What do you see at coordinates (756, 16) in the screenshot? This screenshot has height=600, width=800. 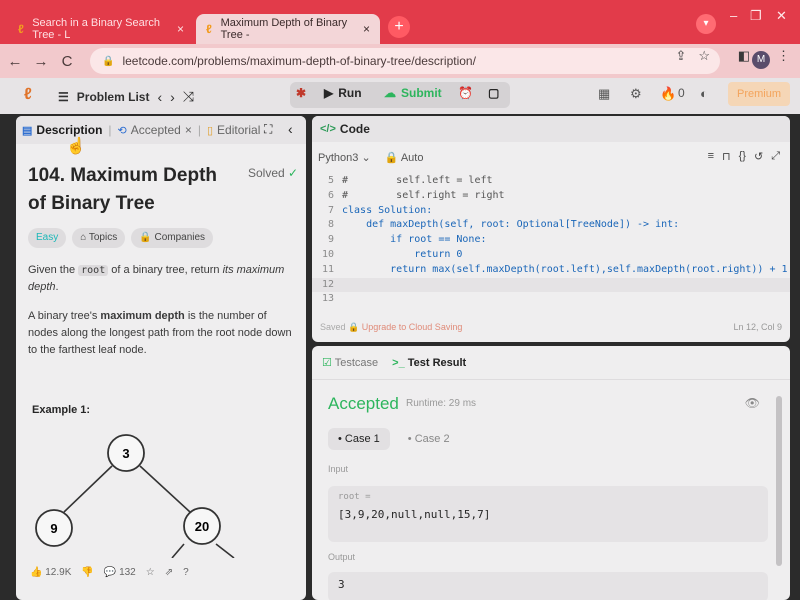 I see `maximize-icon: ❐` at bounding box center [756, 16].